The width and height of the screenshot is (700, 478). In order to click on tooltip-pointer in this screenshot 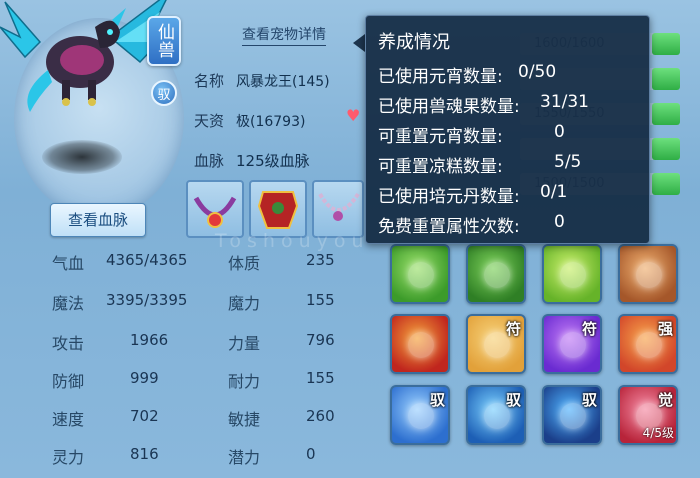, I will do `click(359, 43)`.